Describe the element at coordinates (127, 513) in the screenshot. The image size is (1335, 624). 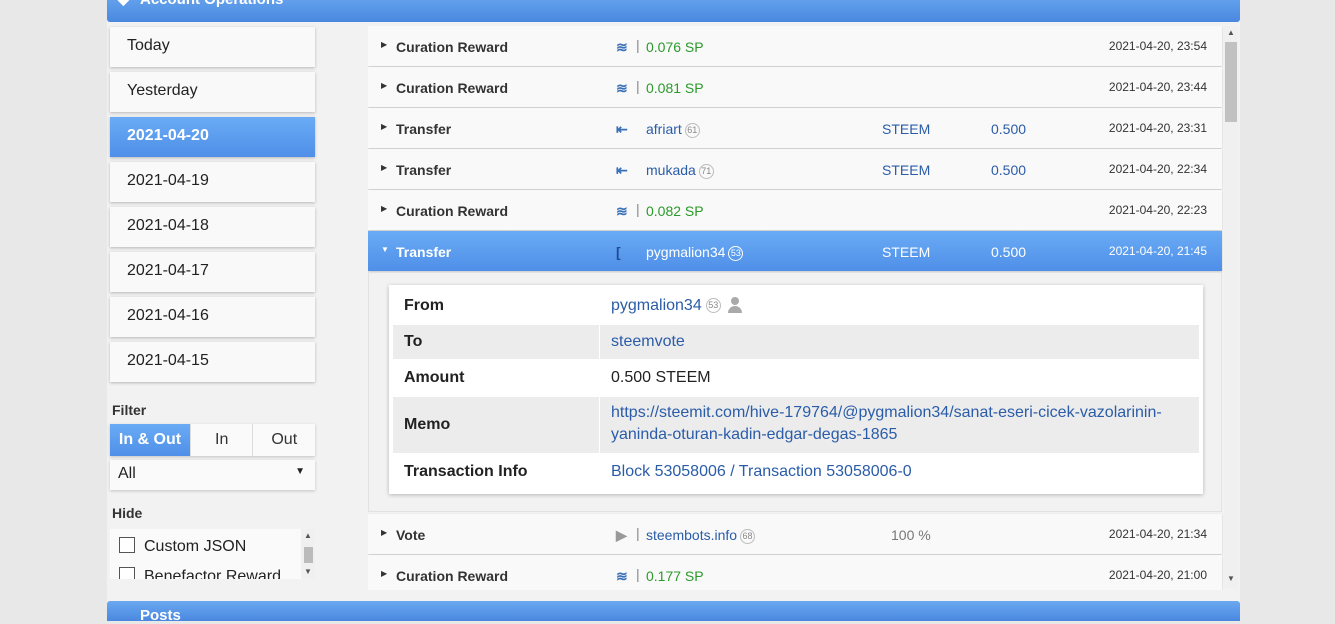
I see `hide-label: Hide` at that location.